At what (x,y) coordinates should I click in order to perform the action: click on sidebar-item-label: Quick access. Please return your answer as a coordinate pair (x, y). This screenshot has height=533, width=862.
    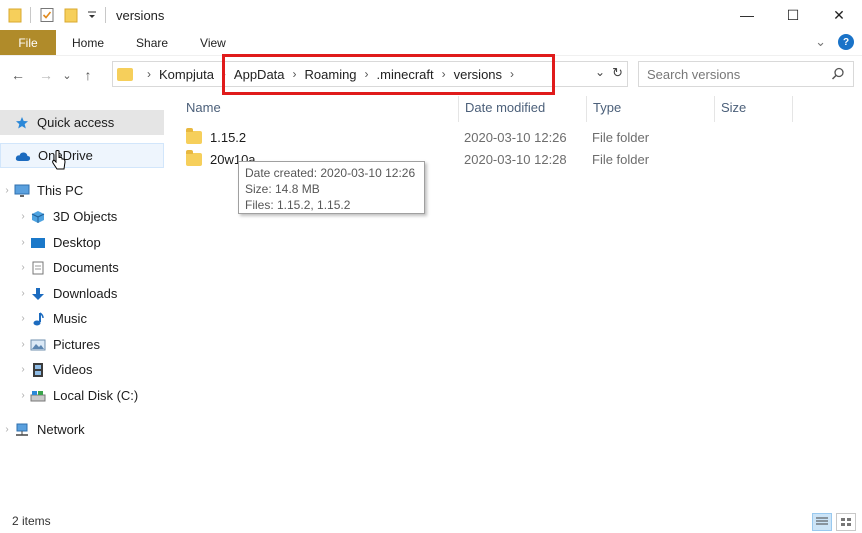
    Looking at the image, I should click on (76, 122).